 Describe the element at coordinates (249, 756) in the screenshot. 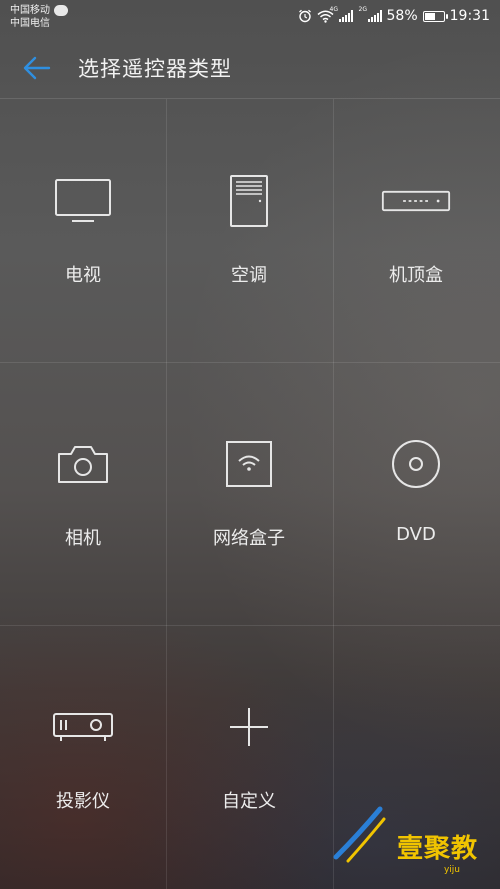

I see `device-custom: 自定义` at that location.